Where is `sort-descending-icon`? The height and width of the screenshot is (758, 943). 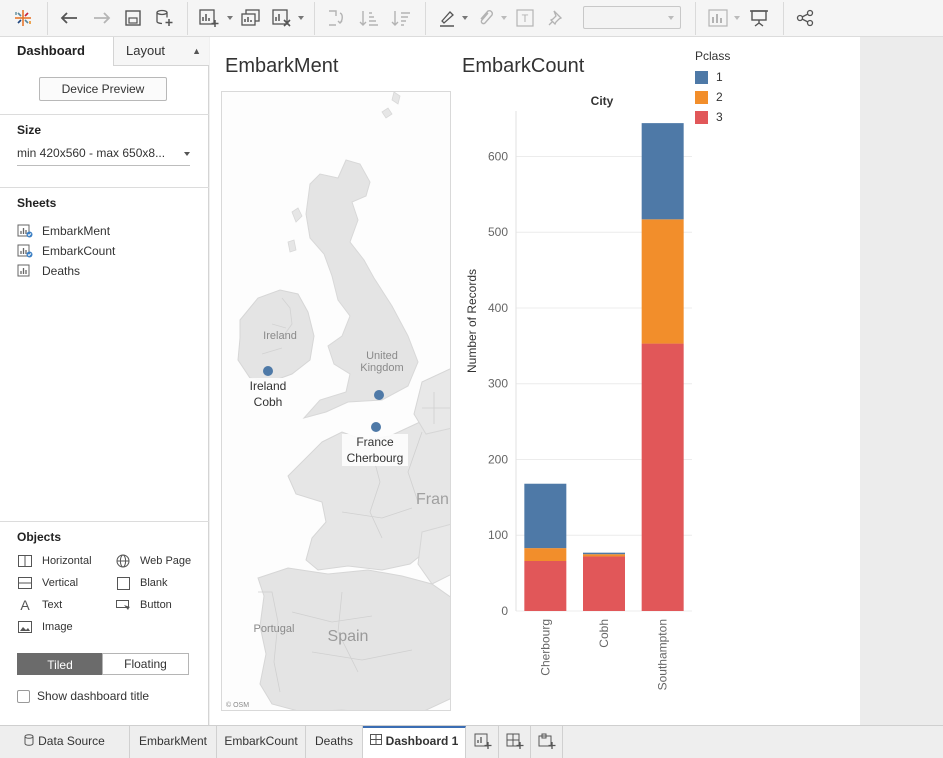
sort-descending-icon is located at coordinates (401, 18).